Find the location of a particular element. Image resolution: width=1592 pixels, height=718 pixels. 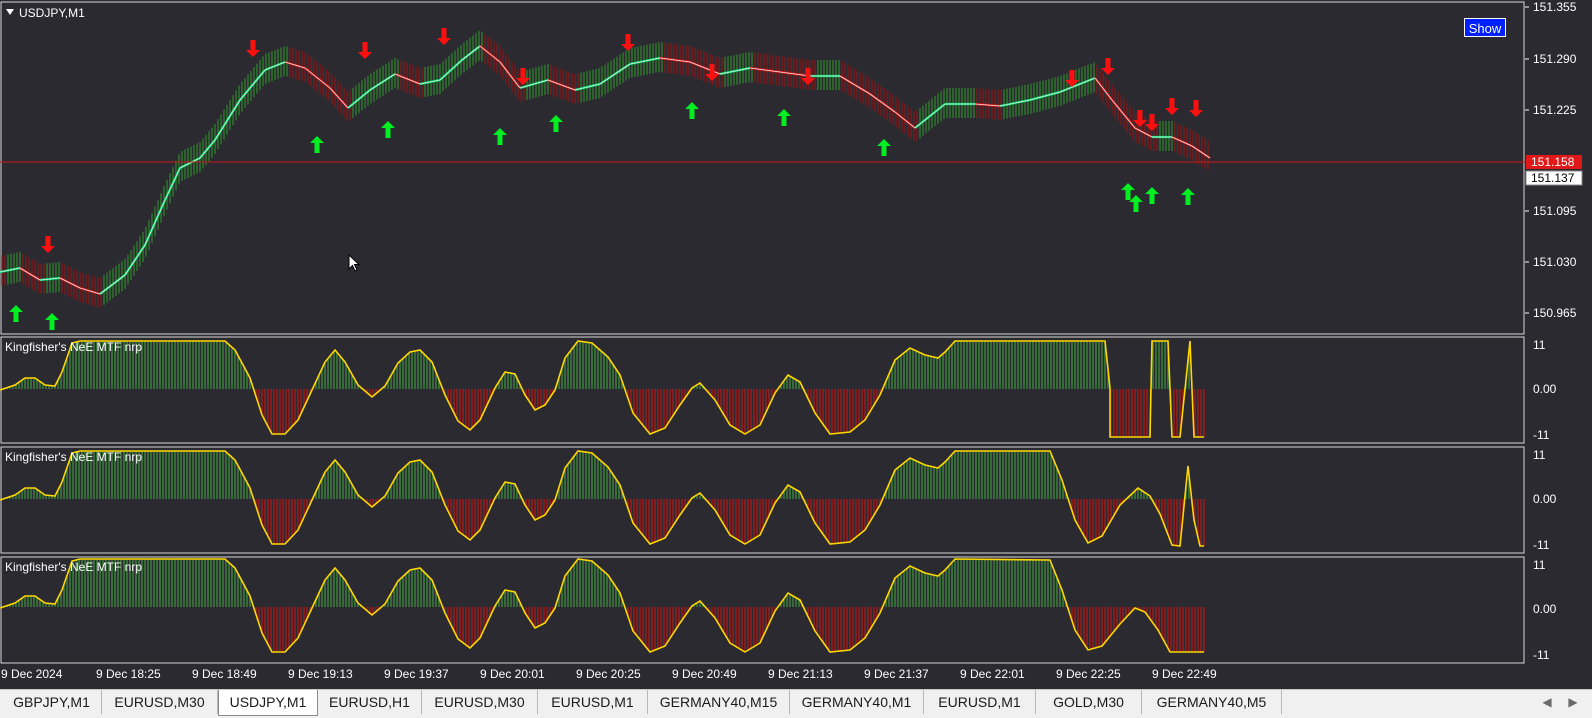

triangle-down-icon is located at coordinates (10, 12).